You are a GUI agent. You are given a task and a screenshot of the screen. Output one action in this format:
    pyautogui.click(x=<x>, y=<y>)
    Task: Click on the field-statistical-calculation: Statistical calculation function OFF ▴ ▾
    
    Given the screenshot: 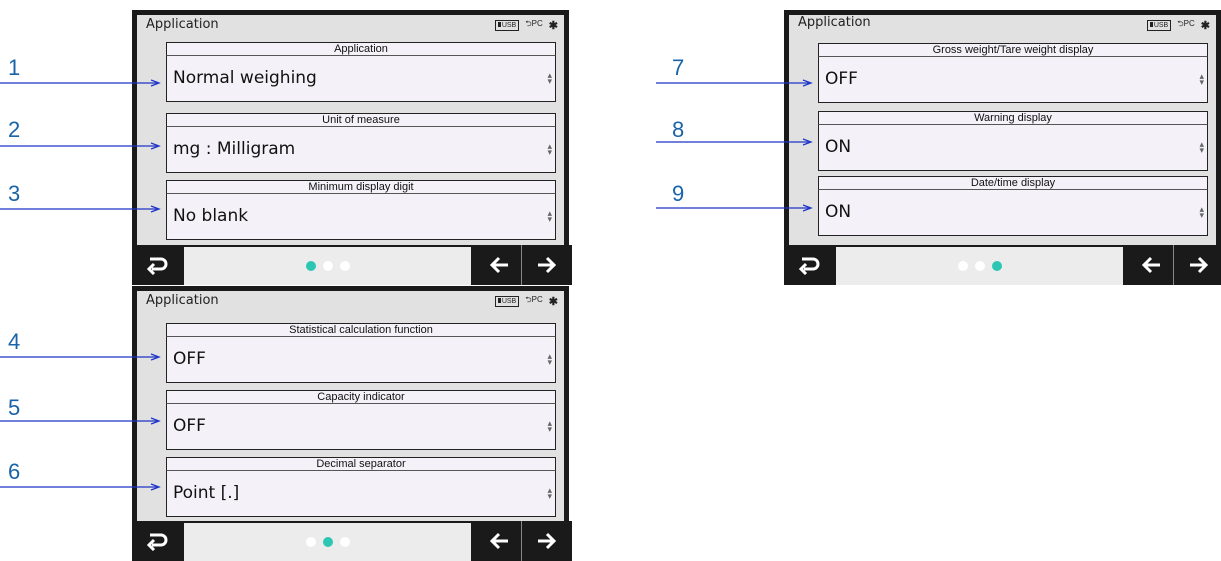 What is the action you would take?
    pyautogui.click(x=361, y=353)
    